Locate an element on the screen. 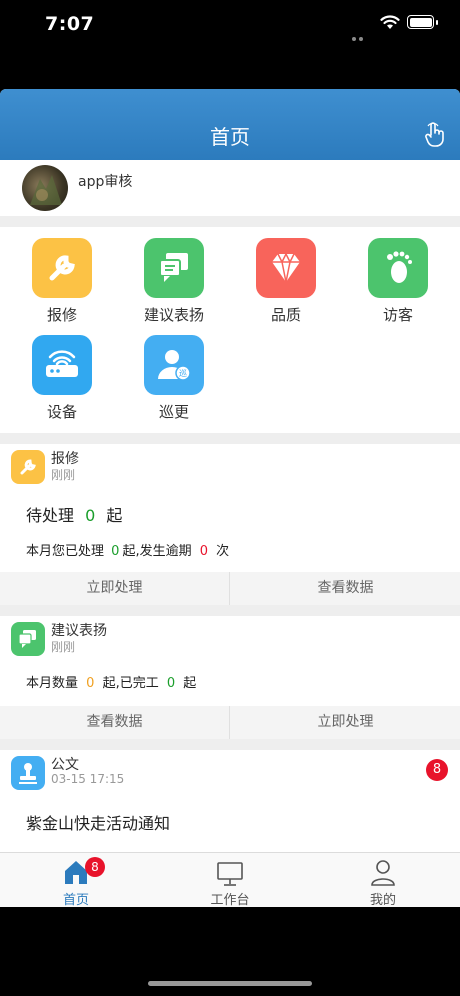 This screenshot has width=460, height=996. page-title: 首页 is located at coordinates (230, 137).